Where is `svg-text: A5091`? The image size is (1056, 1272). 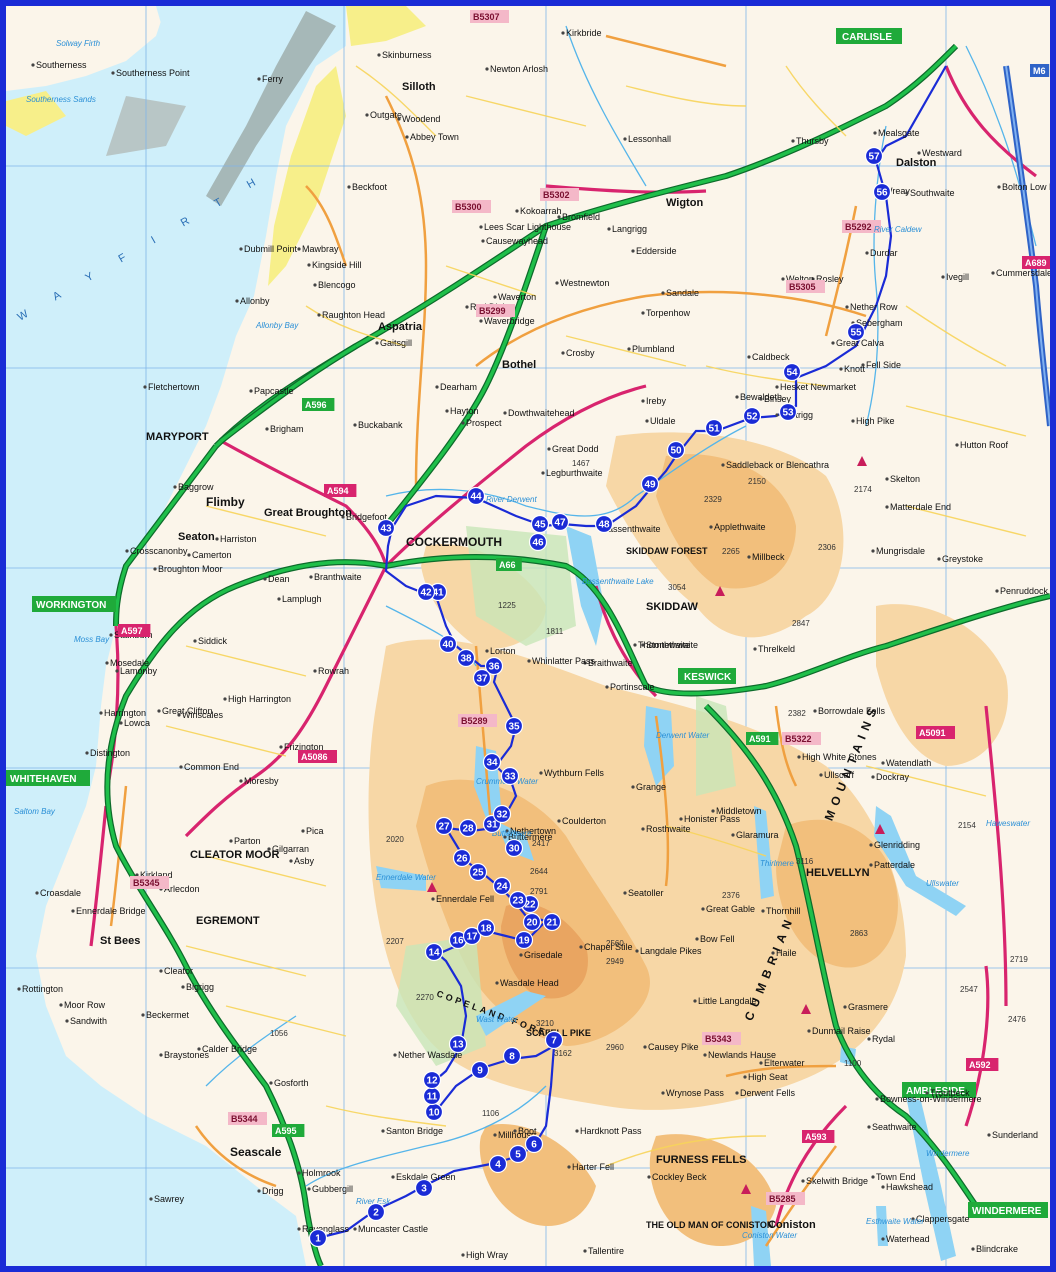 svg-text: A5091 is located at coordinates (932, 733).